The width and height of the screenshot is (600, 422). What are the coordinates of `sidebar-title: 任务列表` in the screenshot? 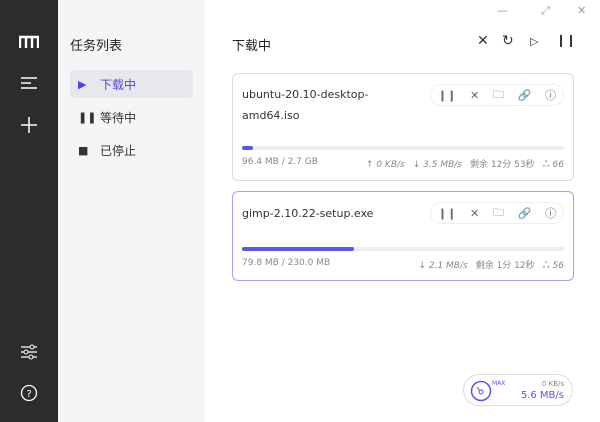 It's located at (96, 46).